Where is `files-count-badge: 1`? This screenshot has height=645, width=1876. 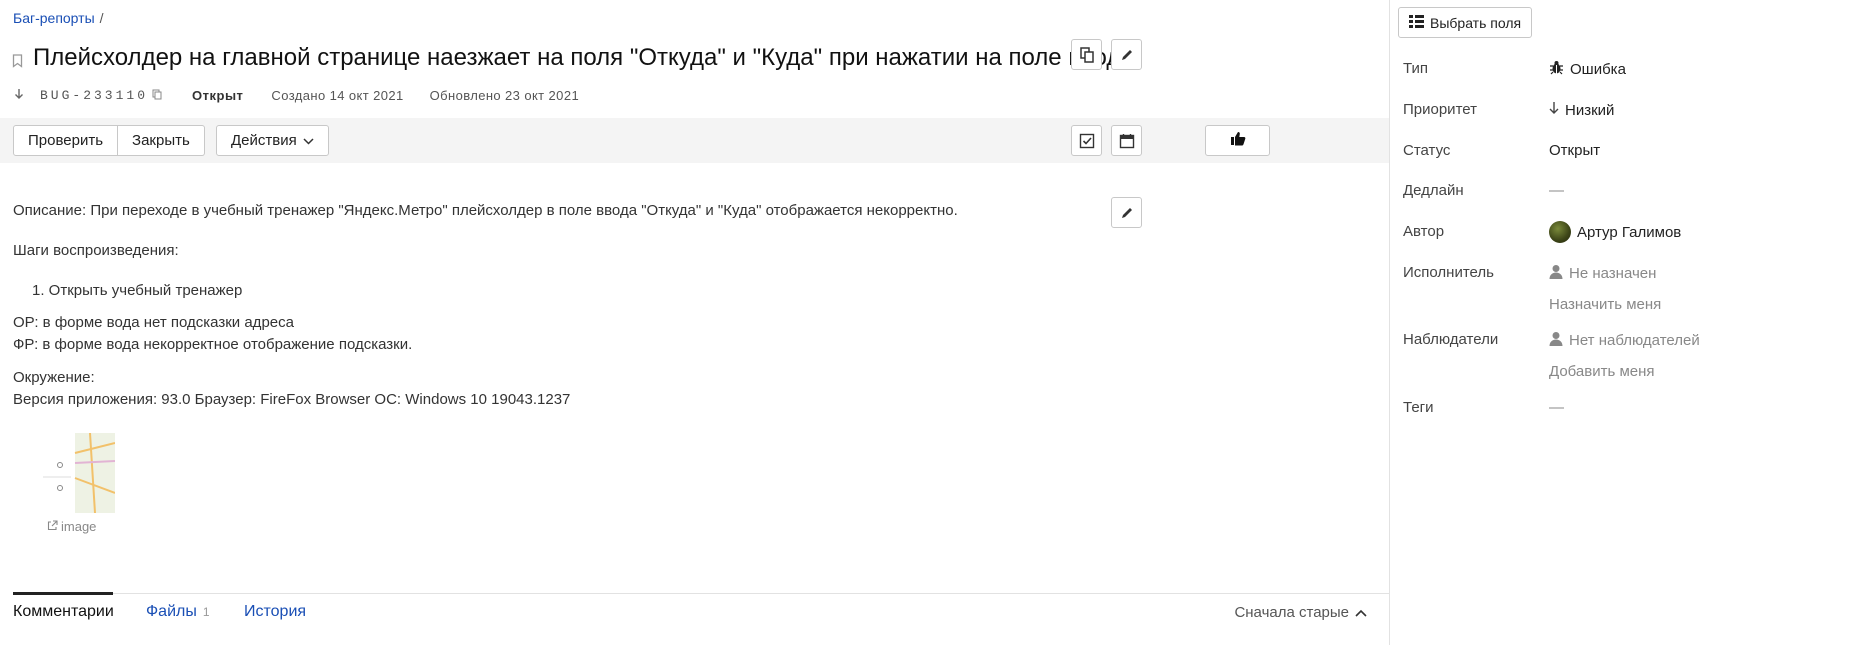
files-count-badge: 1 is located at coordinates (206, 612).